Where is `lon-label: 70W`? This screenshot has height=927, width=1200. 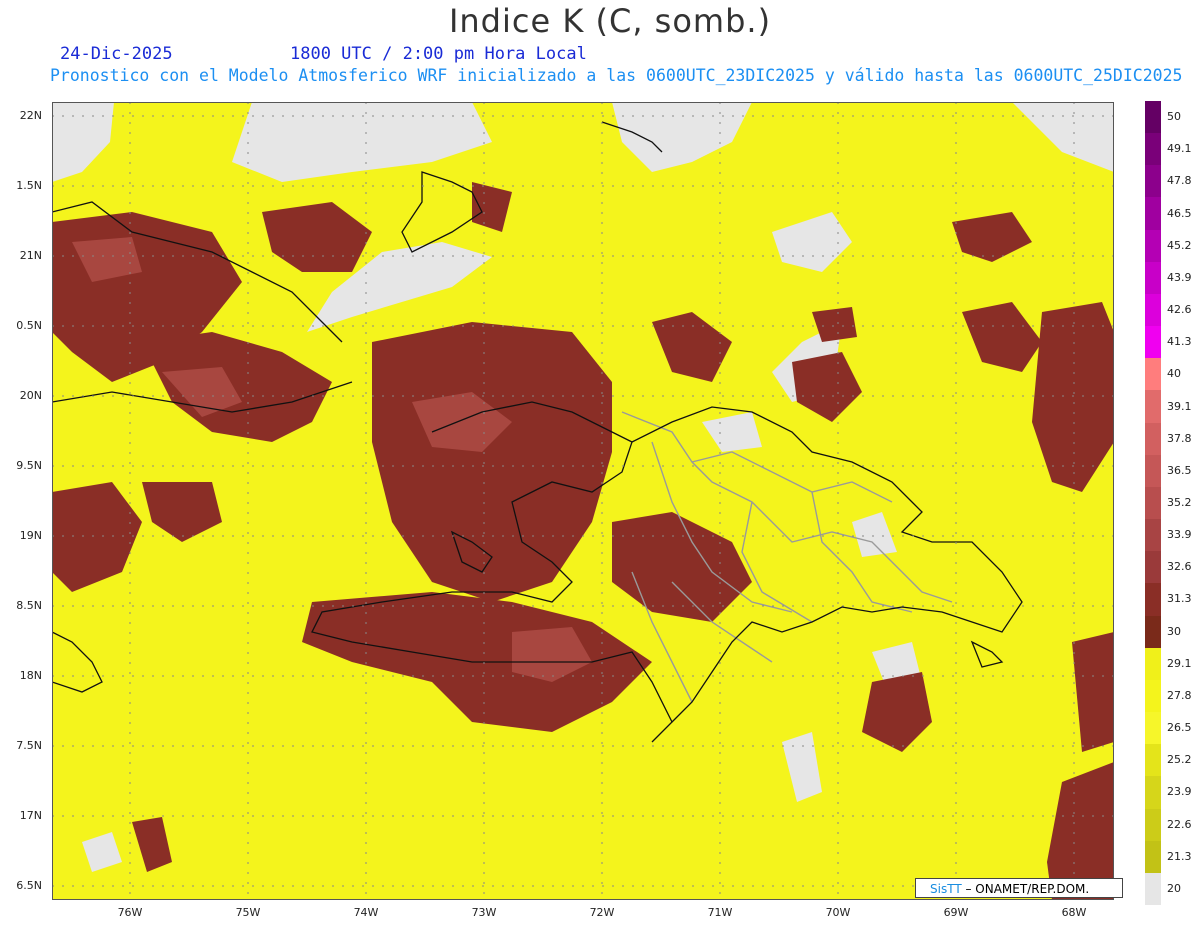 lon-label: 70W is located at coordinates (838, 912).